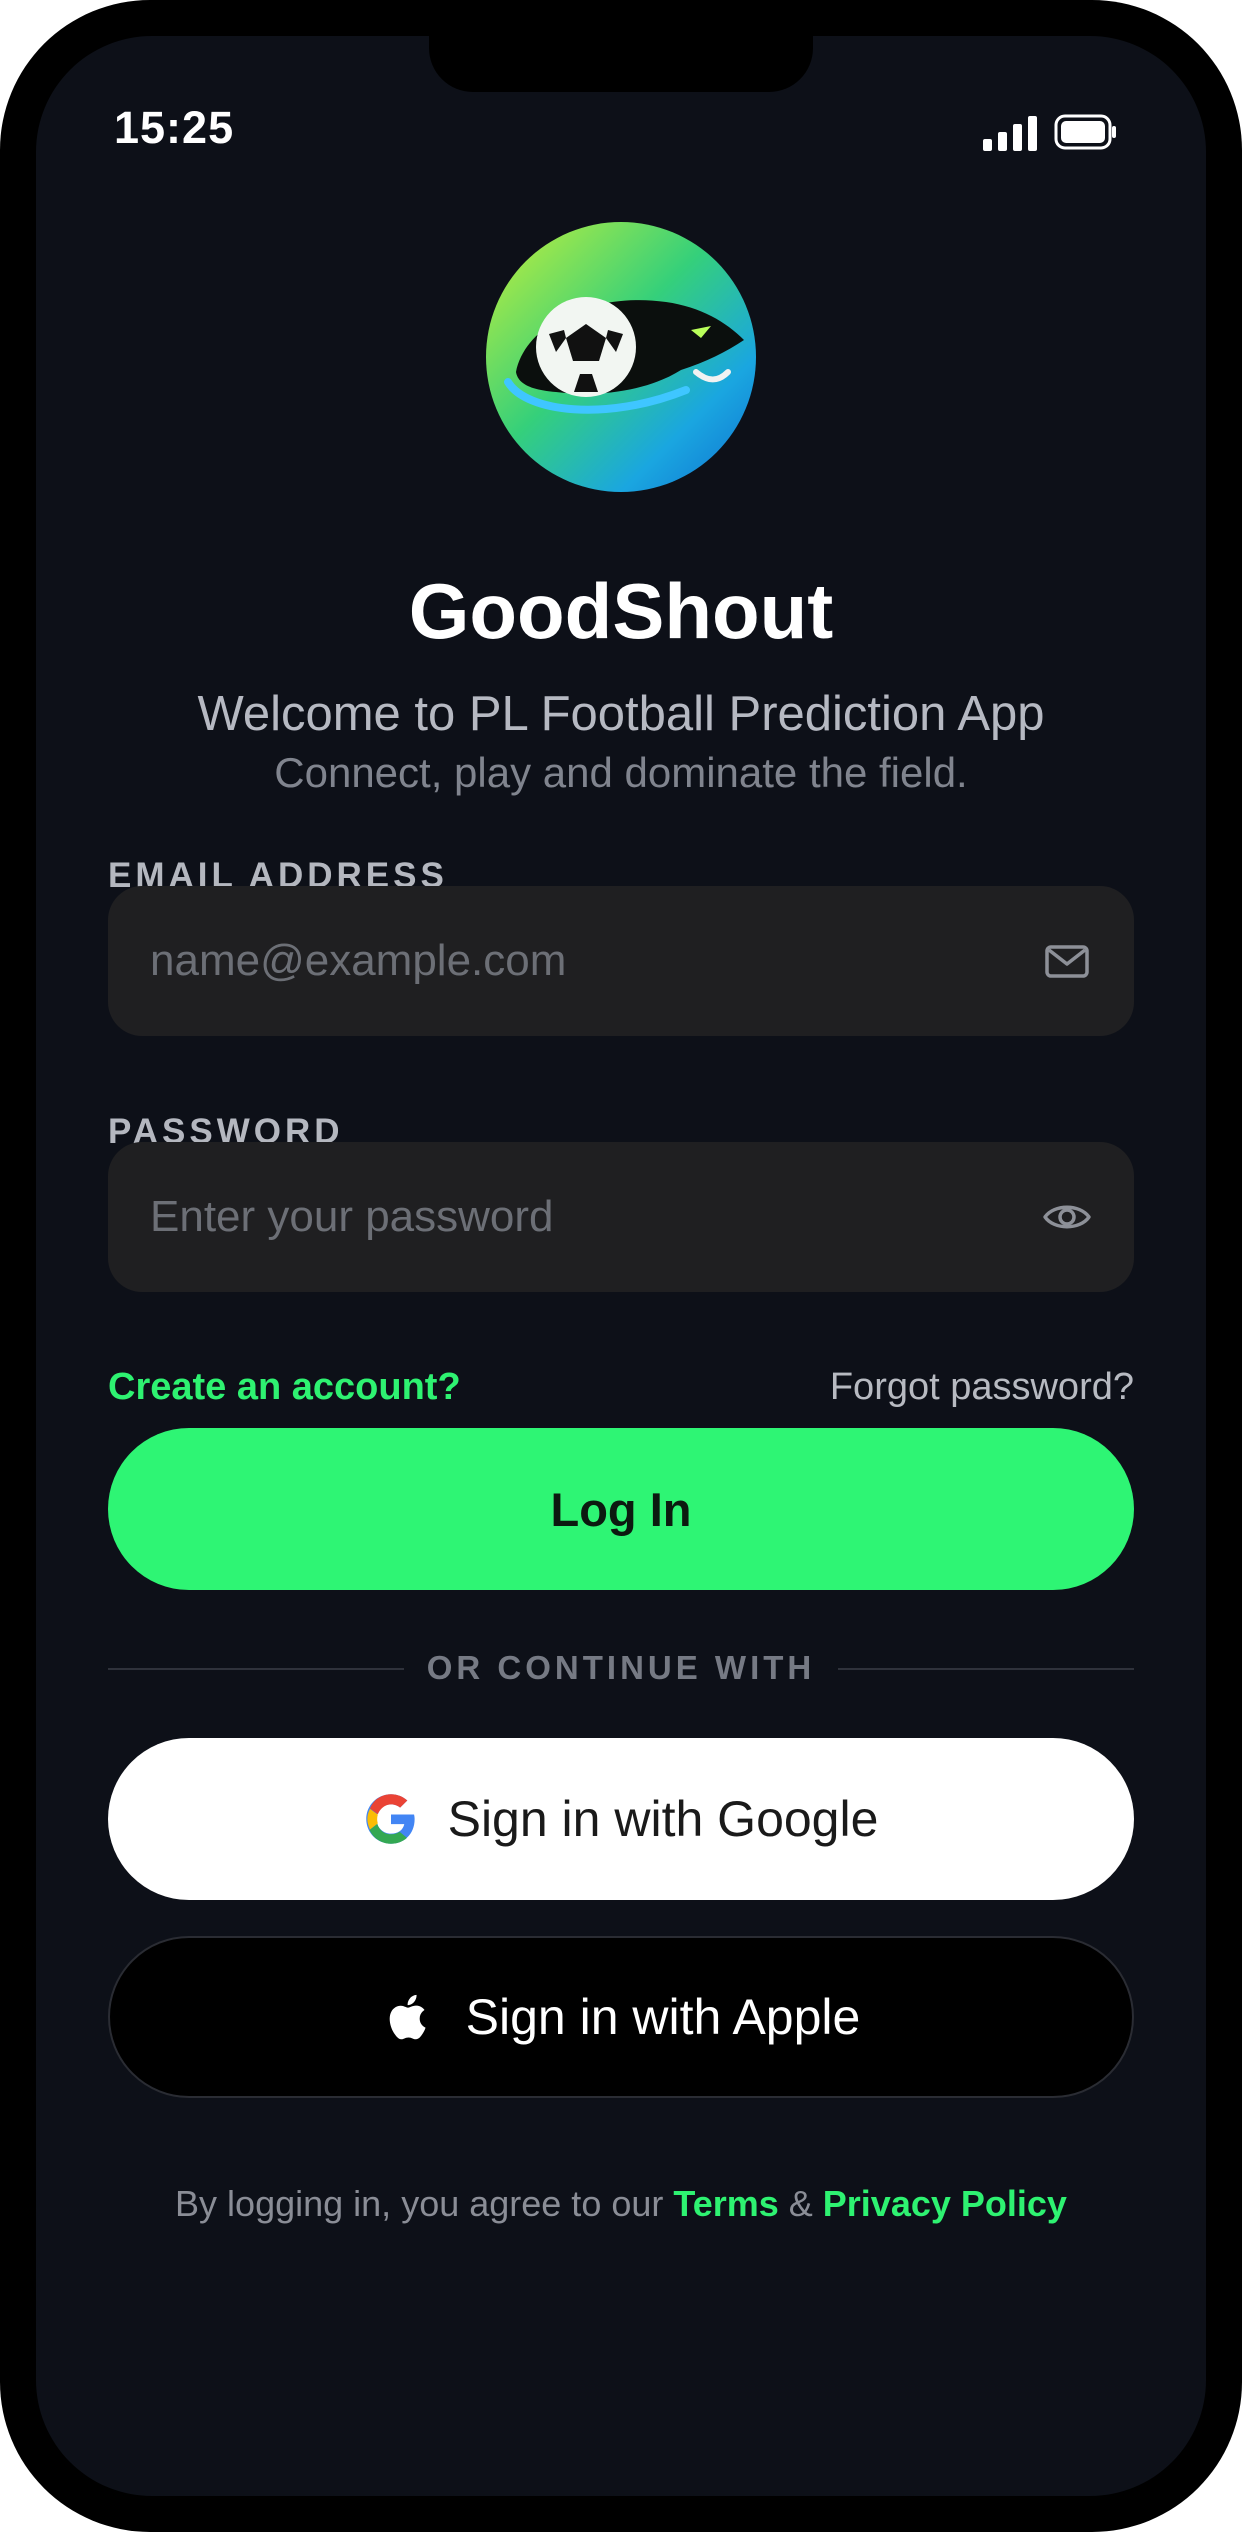 The width and height of the screenshot is (1242, 2532). Describe the element at coordinates (174, 127) in the screenshot. I see `status-time: 15:25` at that location.